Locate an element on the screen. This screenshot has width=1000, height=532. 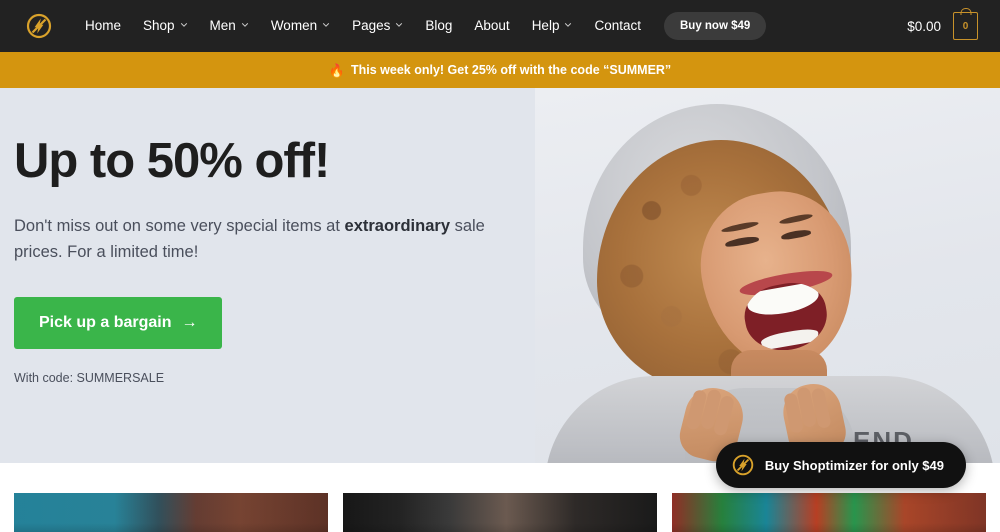
nav-item-women: Women is located at coordinates (300, 26).